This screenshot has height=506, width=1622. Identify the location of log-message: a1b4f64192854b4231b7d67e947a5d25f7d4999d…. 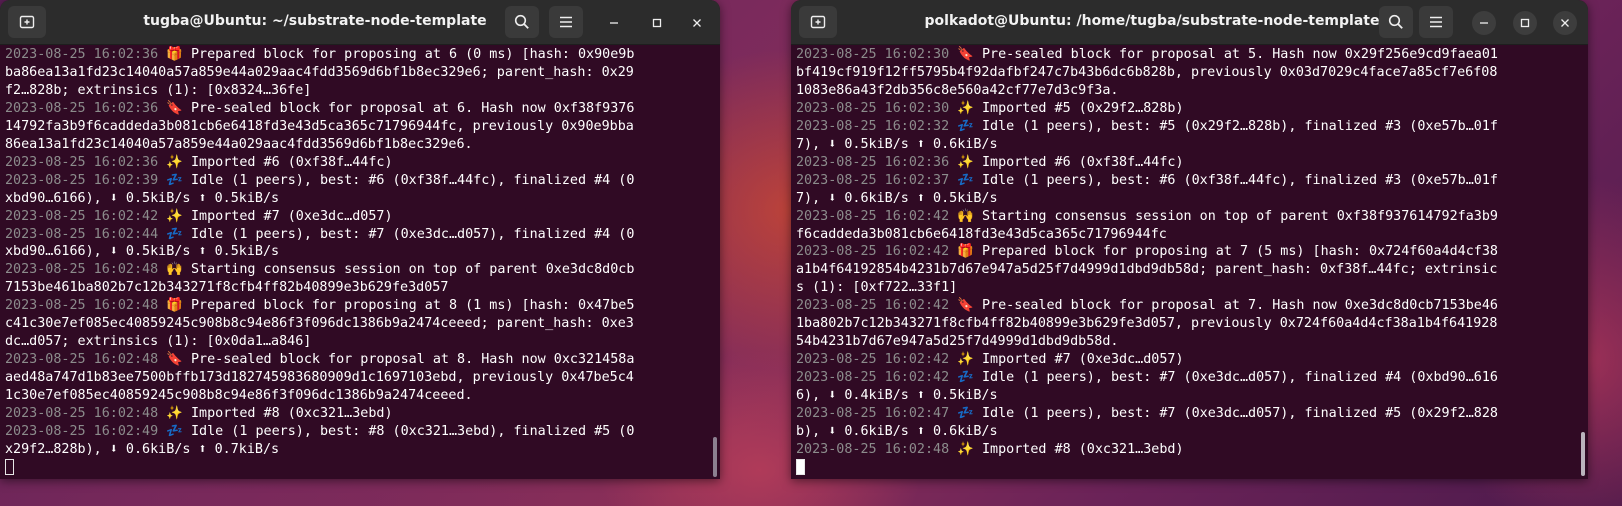
(1147, 270).